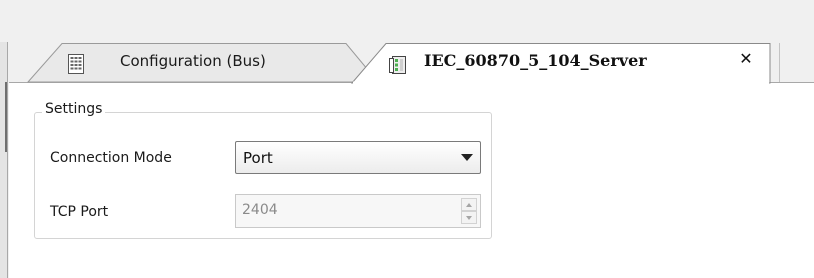 The image size is (814, 278). I want to click on spin-up-arrow-icon, so click(469, 205).